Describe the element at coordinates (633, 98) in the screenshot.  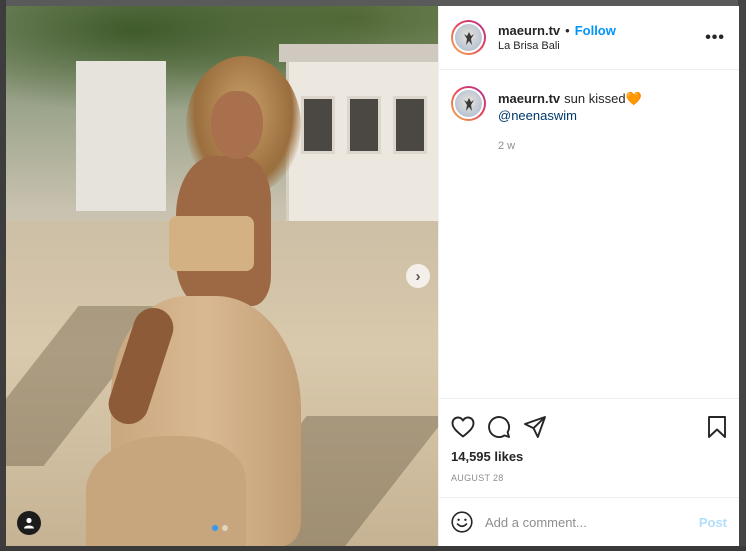
I see `orange-heart-emoji: 🧡` at that location.